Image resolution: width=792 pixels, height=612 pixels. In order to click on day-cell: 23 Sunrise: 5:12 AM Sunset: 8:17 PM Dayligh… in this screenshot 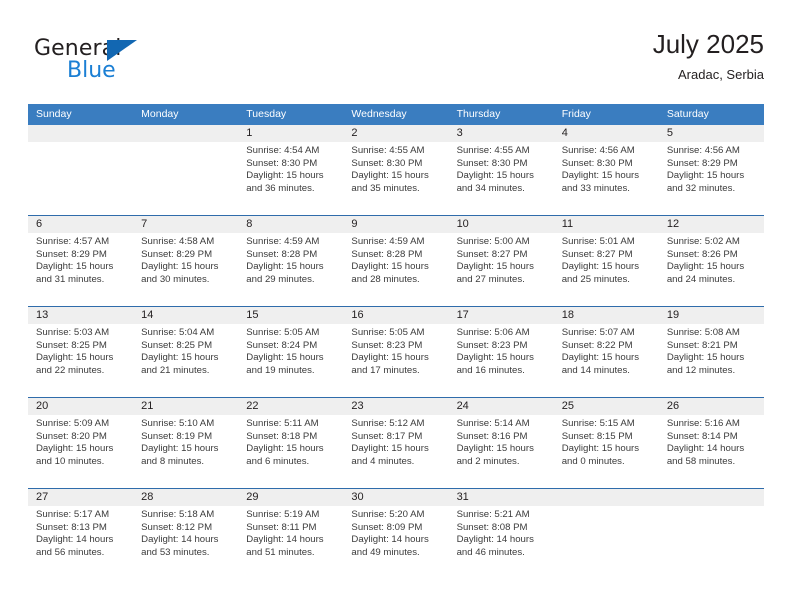, I will do `click(396, 443)`.